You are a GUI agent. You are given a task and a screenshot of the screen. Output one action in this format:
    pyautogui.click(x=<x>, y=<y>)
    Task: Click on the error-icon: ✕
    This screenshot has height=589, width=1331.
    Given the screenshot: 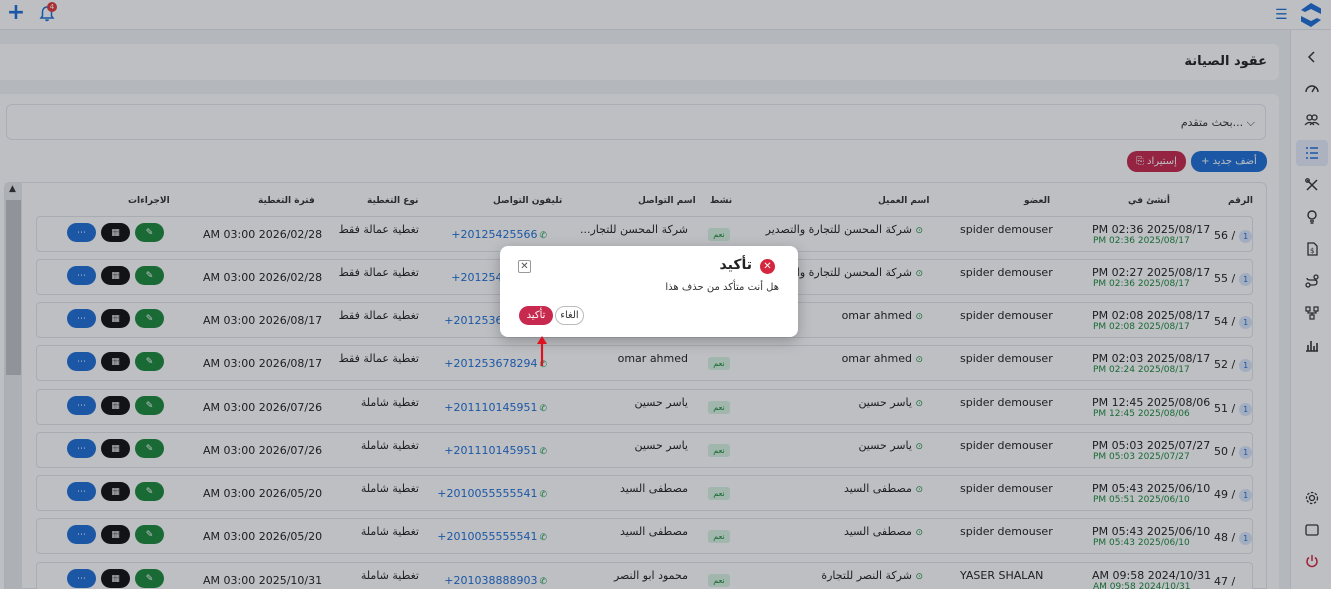 What is the action you would take?
    pyautogui.click(x=767, y=266)
    